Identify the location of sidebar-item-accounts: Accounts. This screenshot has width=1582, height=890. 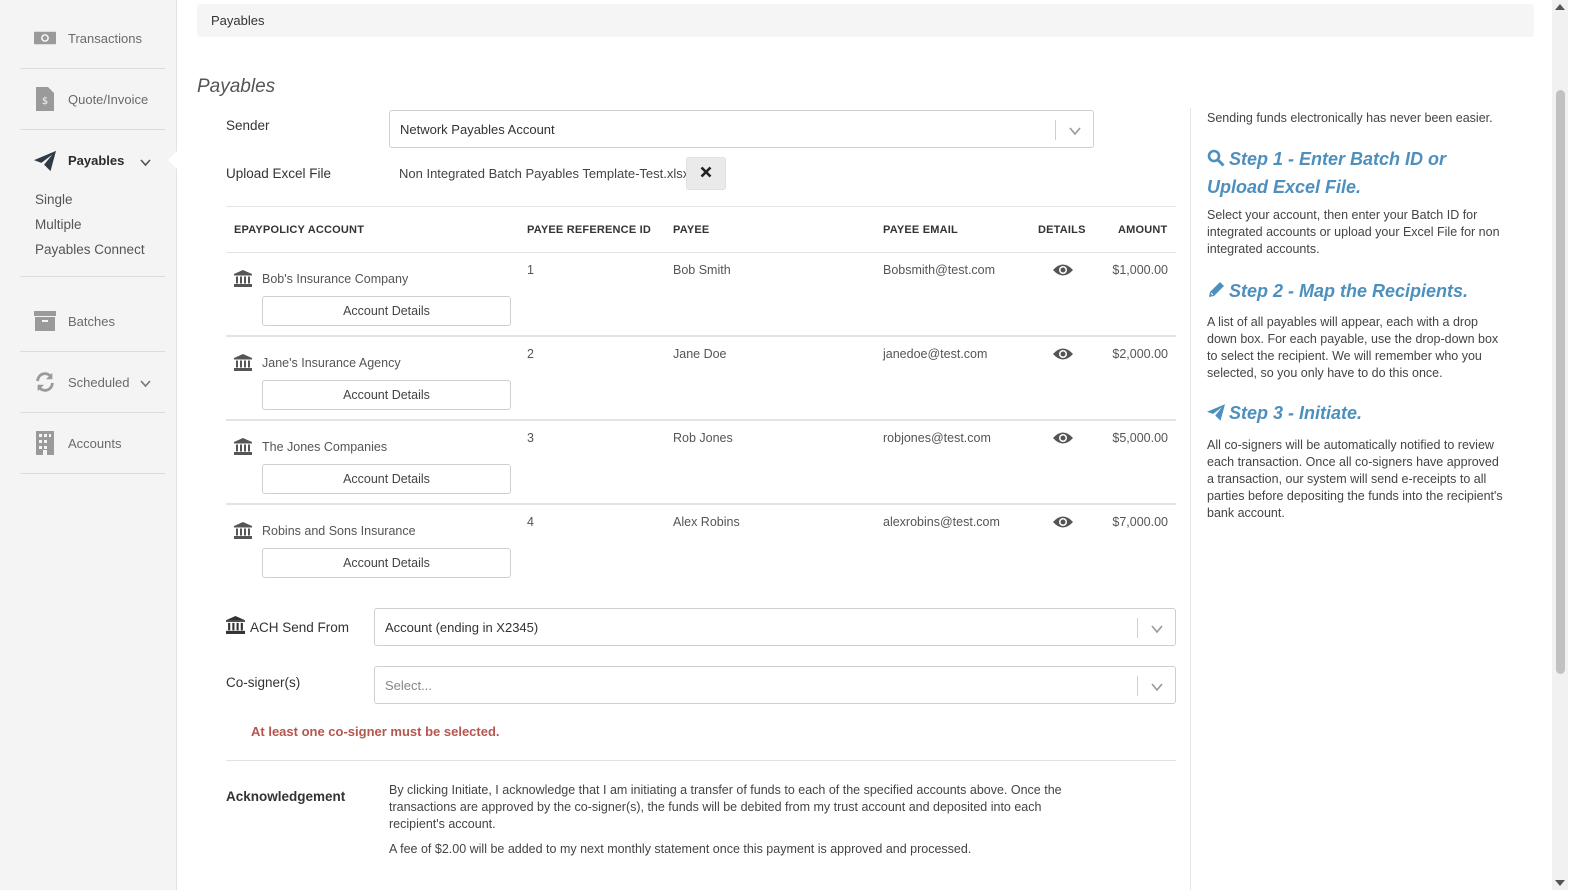
(92, 443).